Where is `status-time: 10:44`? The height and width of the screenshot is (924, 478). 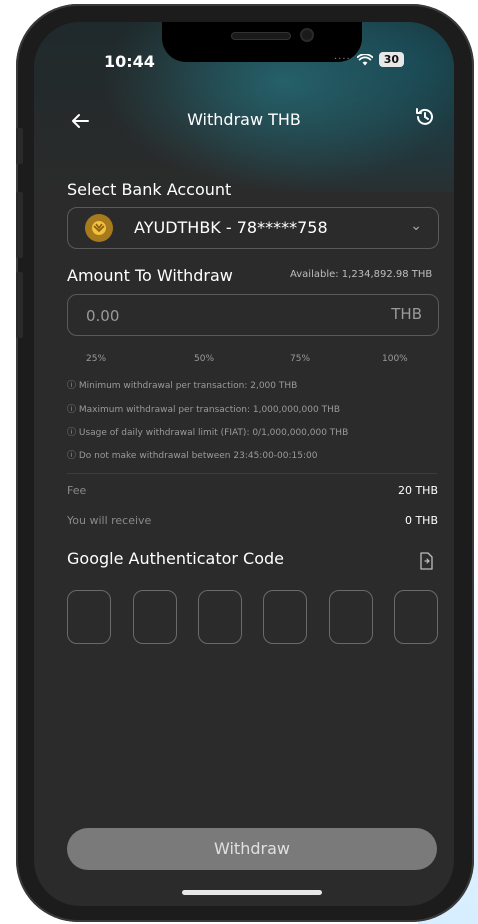 status-time: 10:44 is located at coordinates (129, 61).